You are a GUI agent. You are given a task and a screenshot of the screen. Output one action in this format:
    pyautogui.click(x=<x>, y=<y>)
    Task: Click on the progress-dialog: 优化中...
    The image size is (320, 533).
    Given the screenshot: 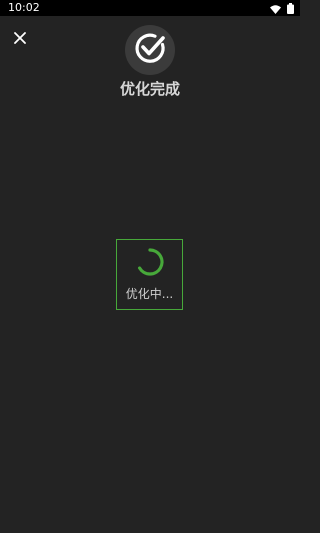 What is the action you would take?
    pyautogui.click(x=149, y=274)
    